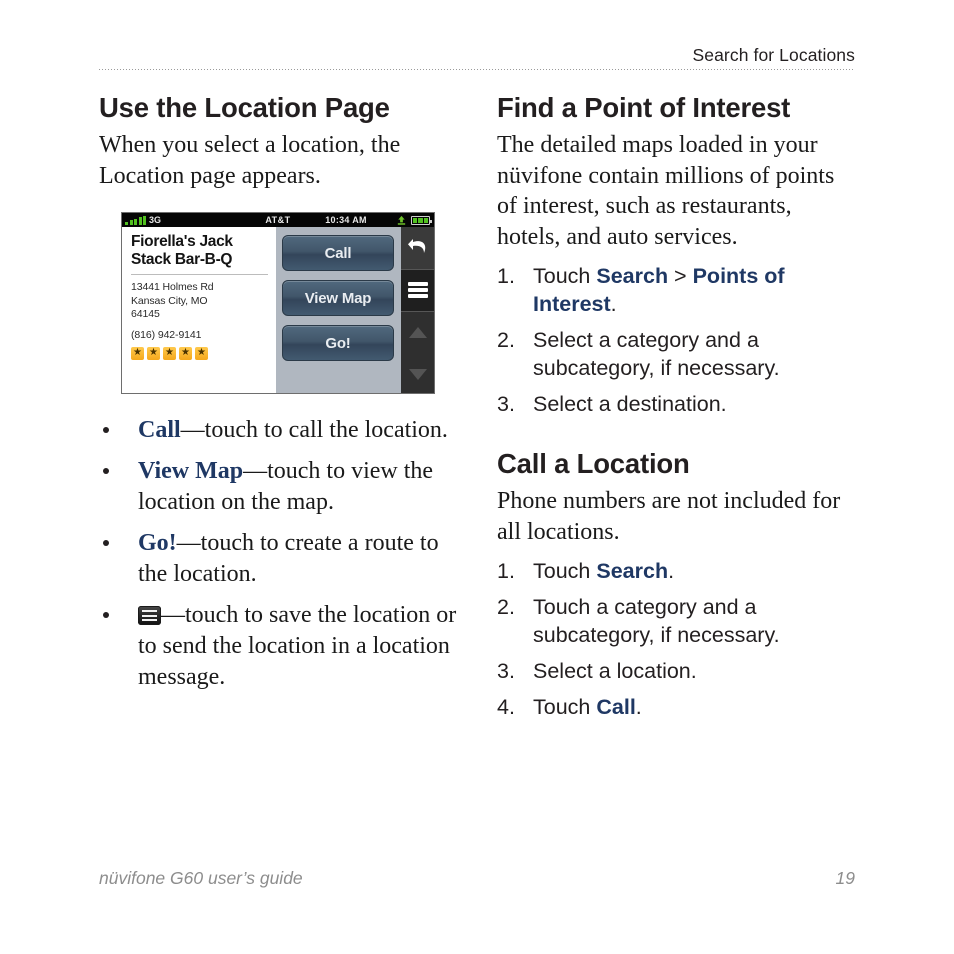 This screenshot has width=954, height=954. Describe the element at coordinates (169, 300) in the screenshot. I see `poi-address-line2: Kansas City, MO` at that location.